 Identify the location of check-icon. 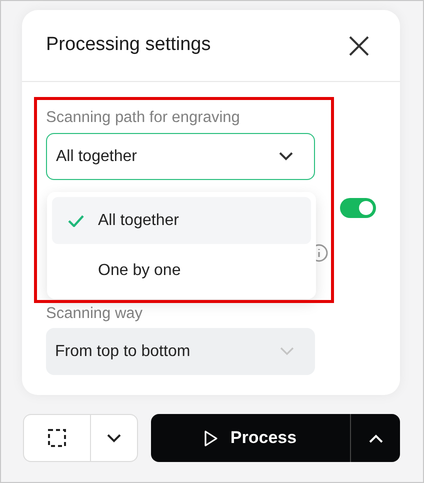
(76, 220).